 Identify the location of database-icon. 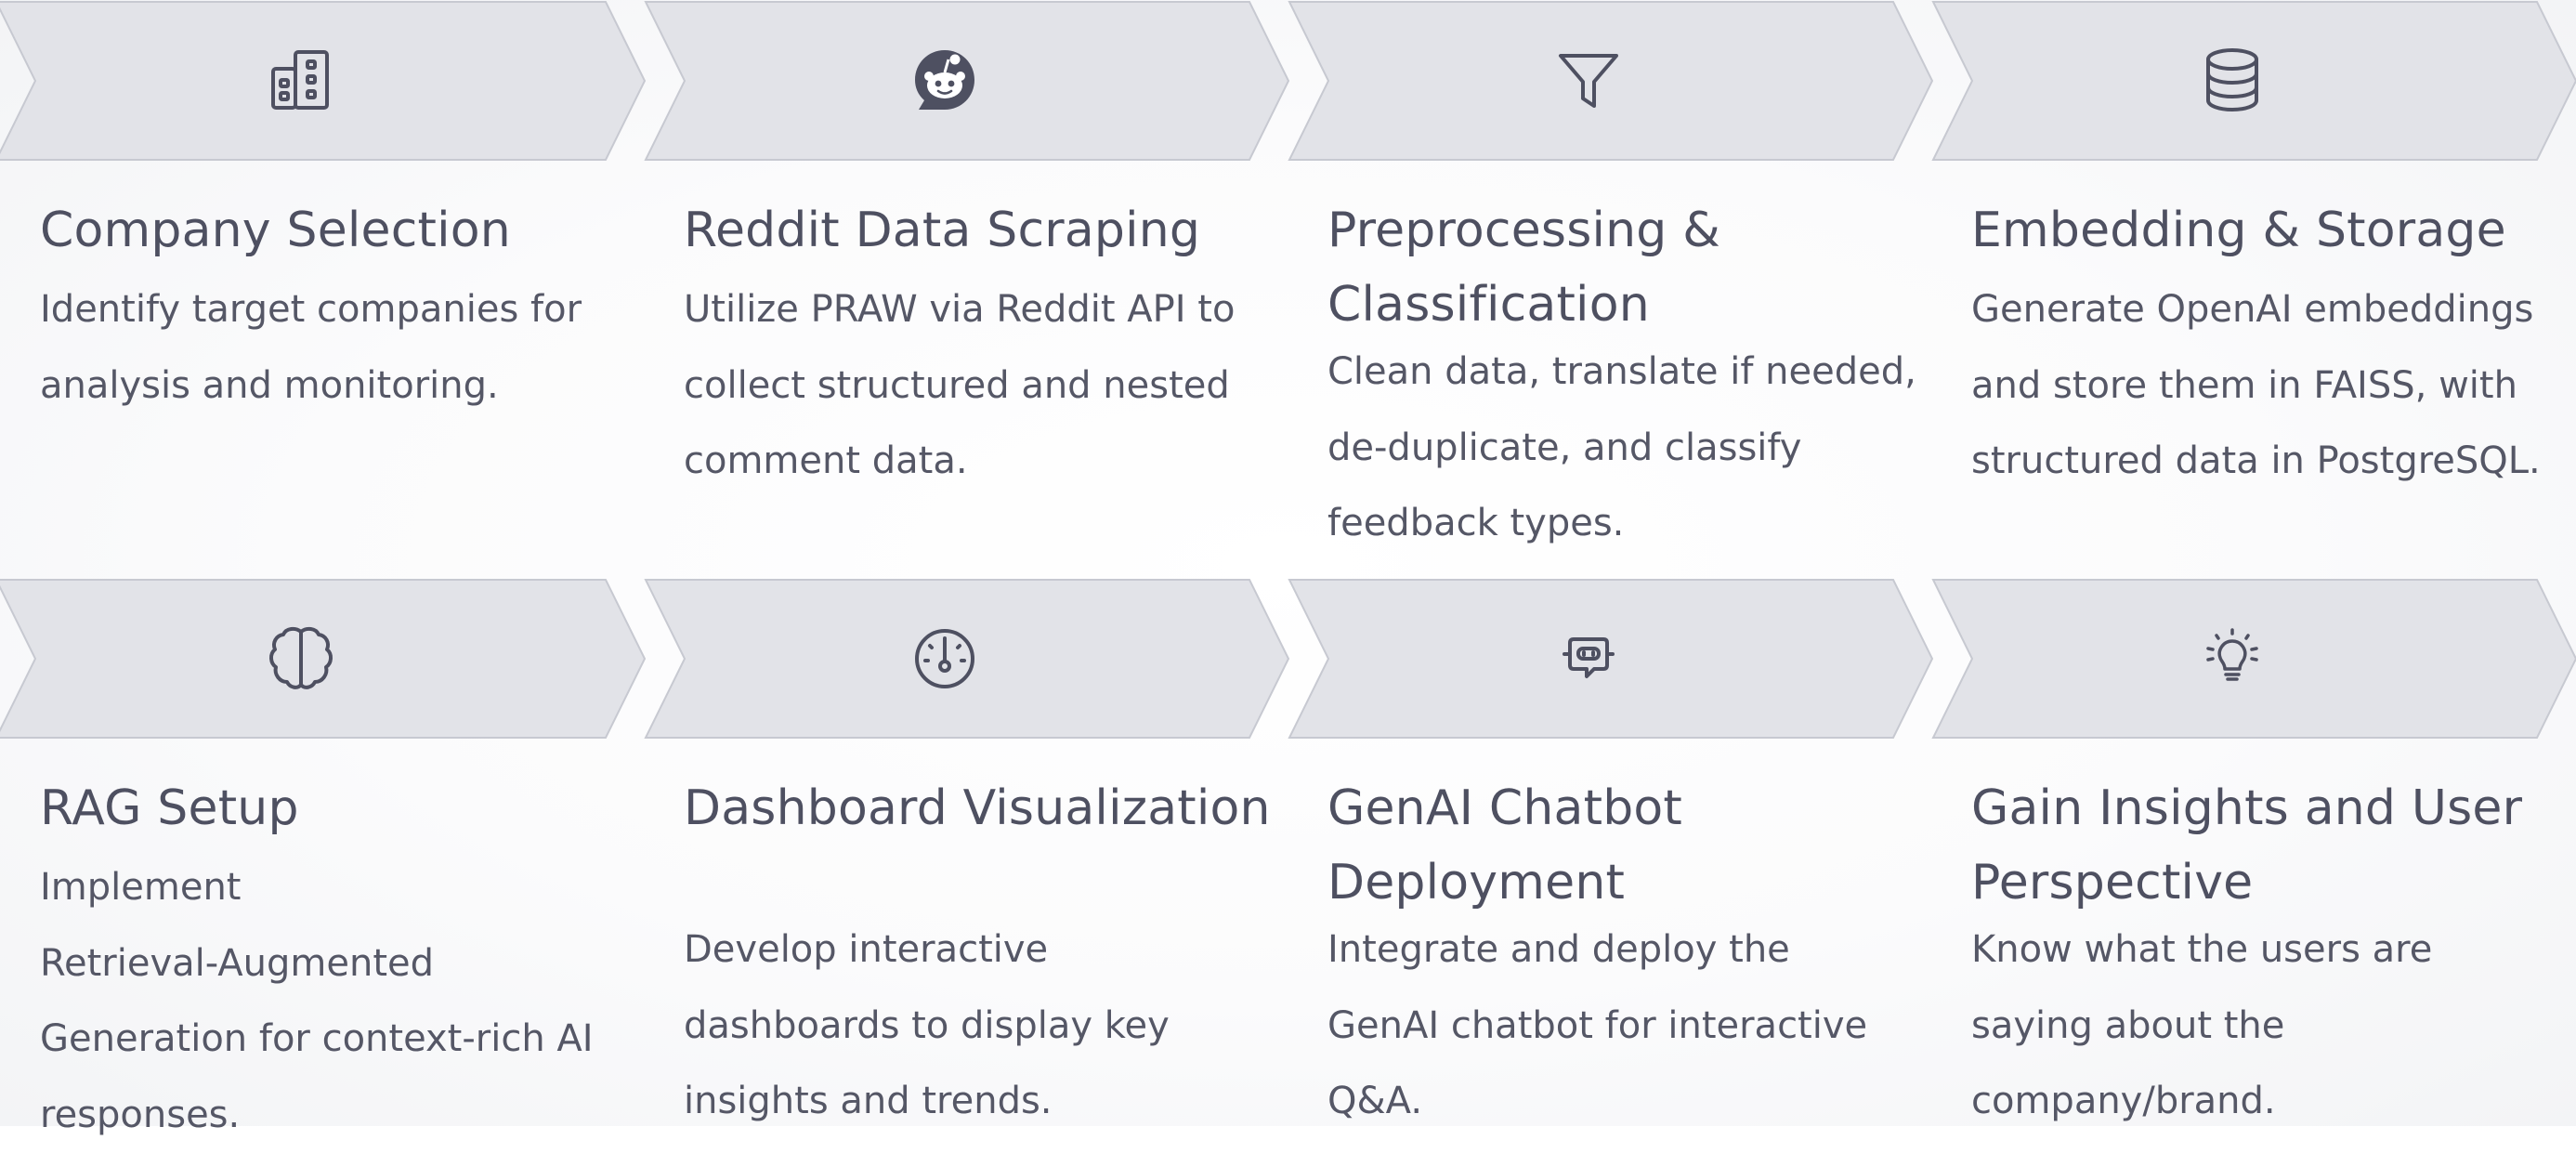
(2232, 80).